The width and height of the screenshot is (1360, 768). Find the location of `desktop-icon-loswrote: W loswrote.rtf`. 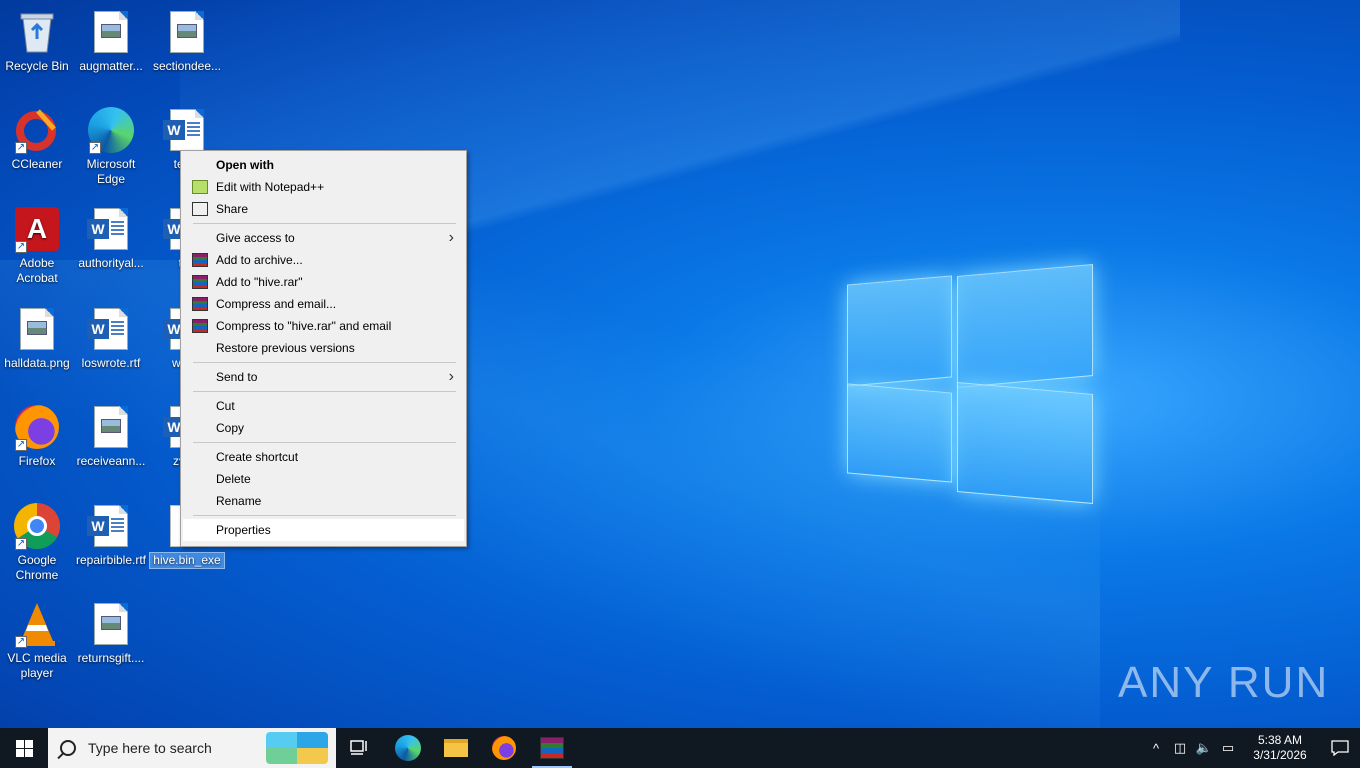

desktop-icon-loswrote: W loswrote.rtf is located at coordinates (111, 338).